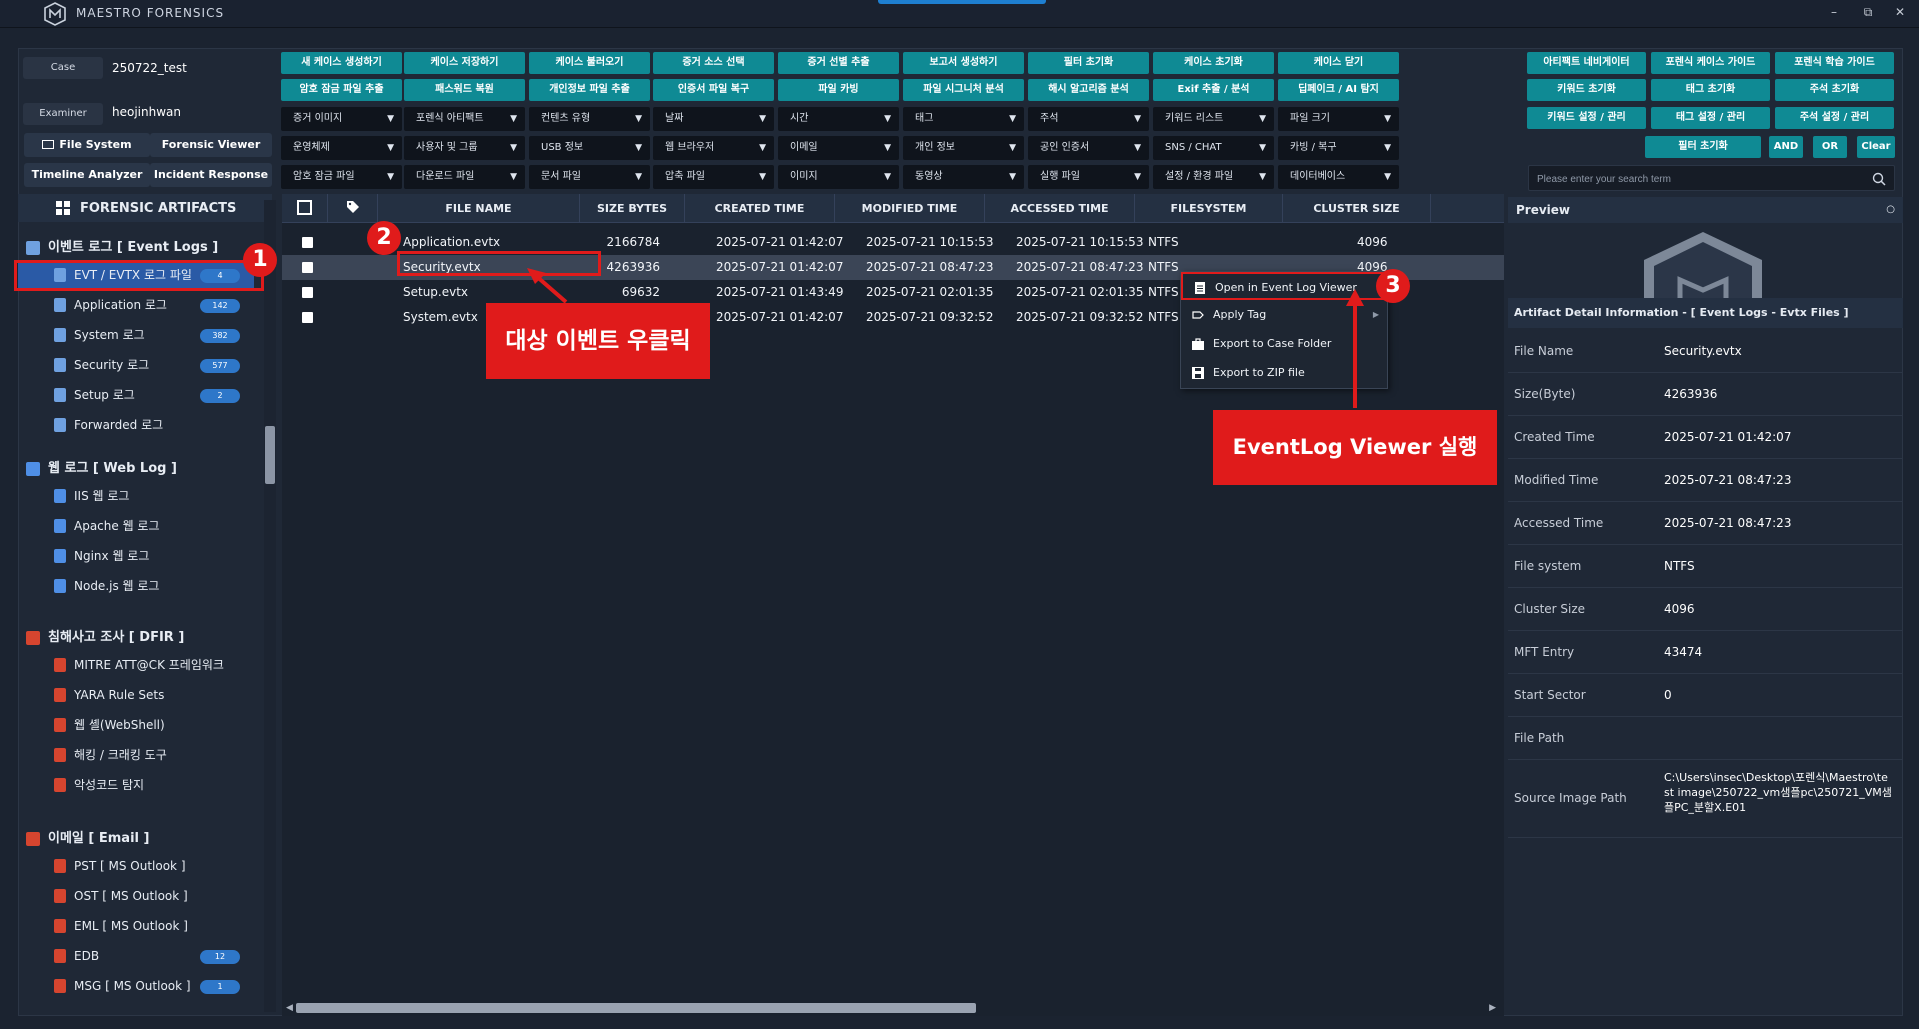  What do you see at coordinates (341, 63) in the screenshot?
I see `toolbar-button-1-1: 새 케이스 생성하기` at bounding box center [341, 63].